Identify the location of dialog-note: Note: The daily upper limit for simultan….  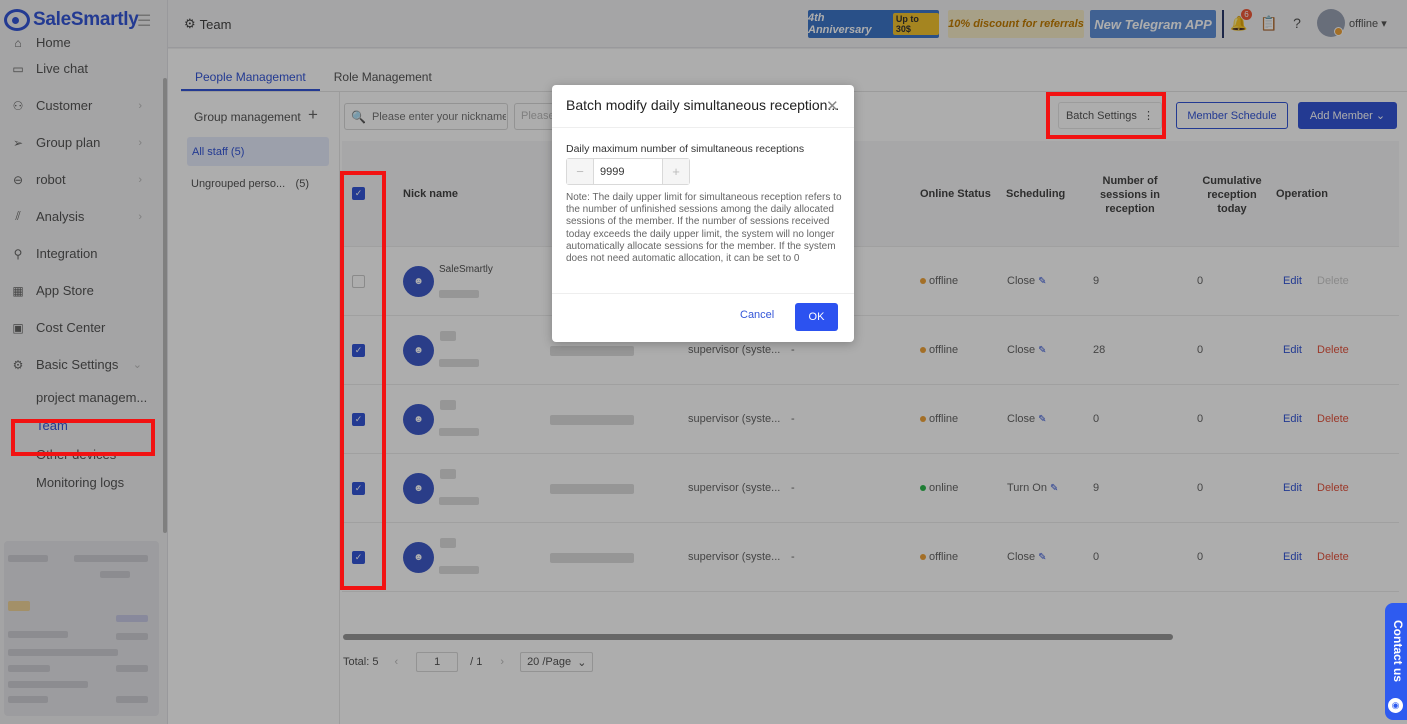
(704, 228).